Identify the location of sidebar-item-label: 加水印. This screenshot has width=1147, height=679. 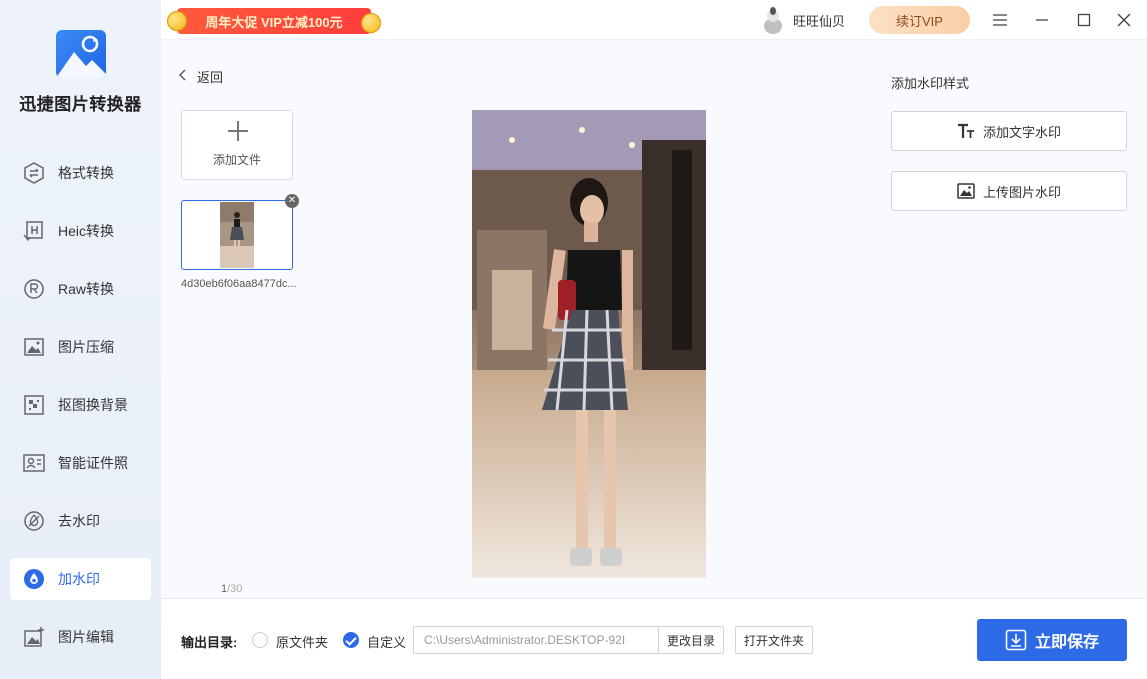
(79, 579).